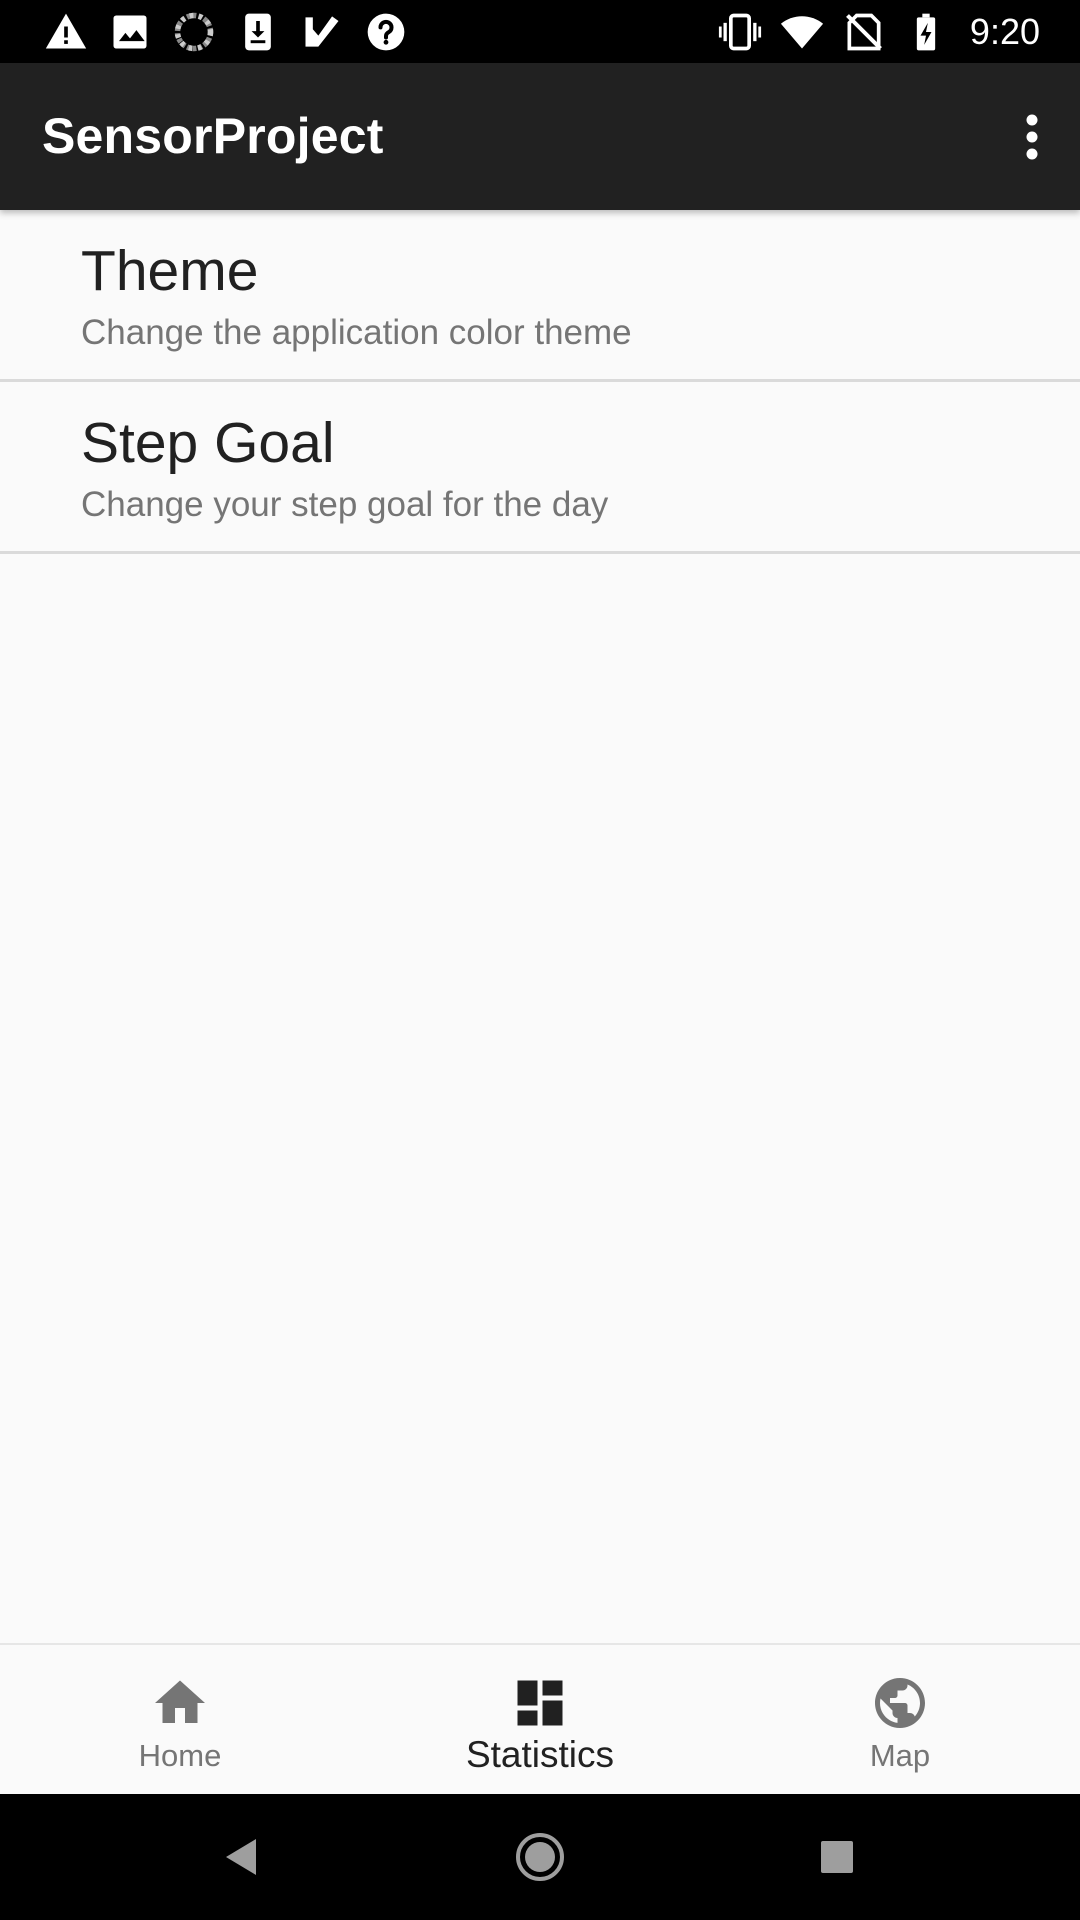  I want to click on bottom-navigation: Home Statistics Map, so click(540, 1719).